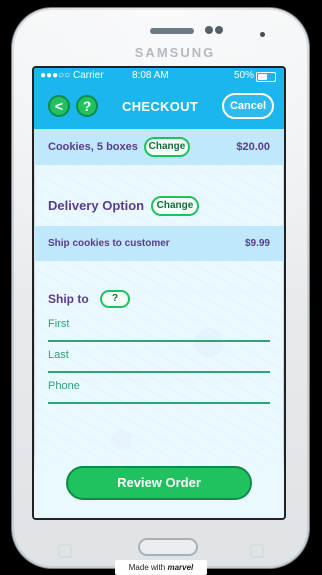  Describe the element at coordinates (219, 30) in the screenshot. I see `front-sensor` at that location.